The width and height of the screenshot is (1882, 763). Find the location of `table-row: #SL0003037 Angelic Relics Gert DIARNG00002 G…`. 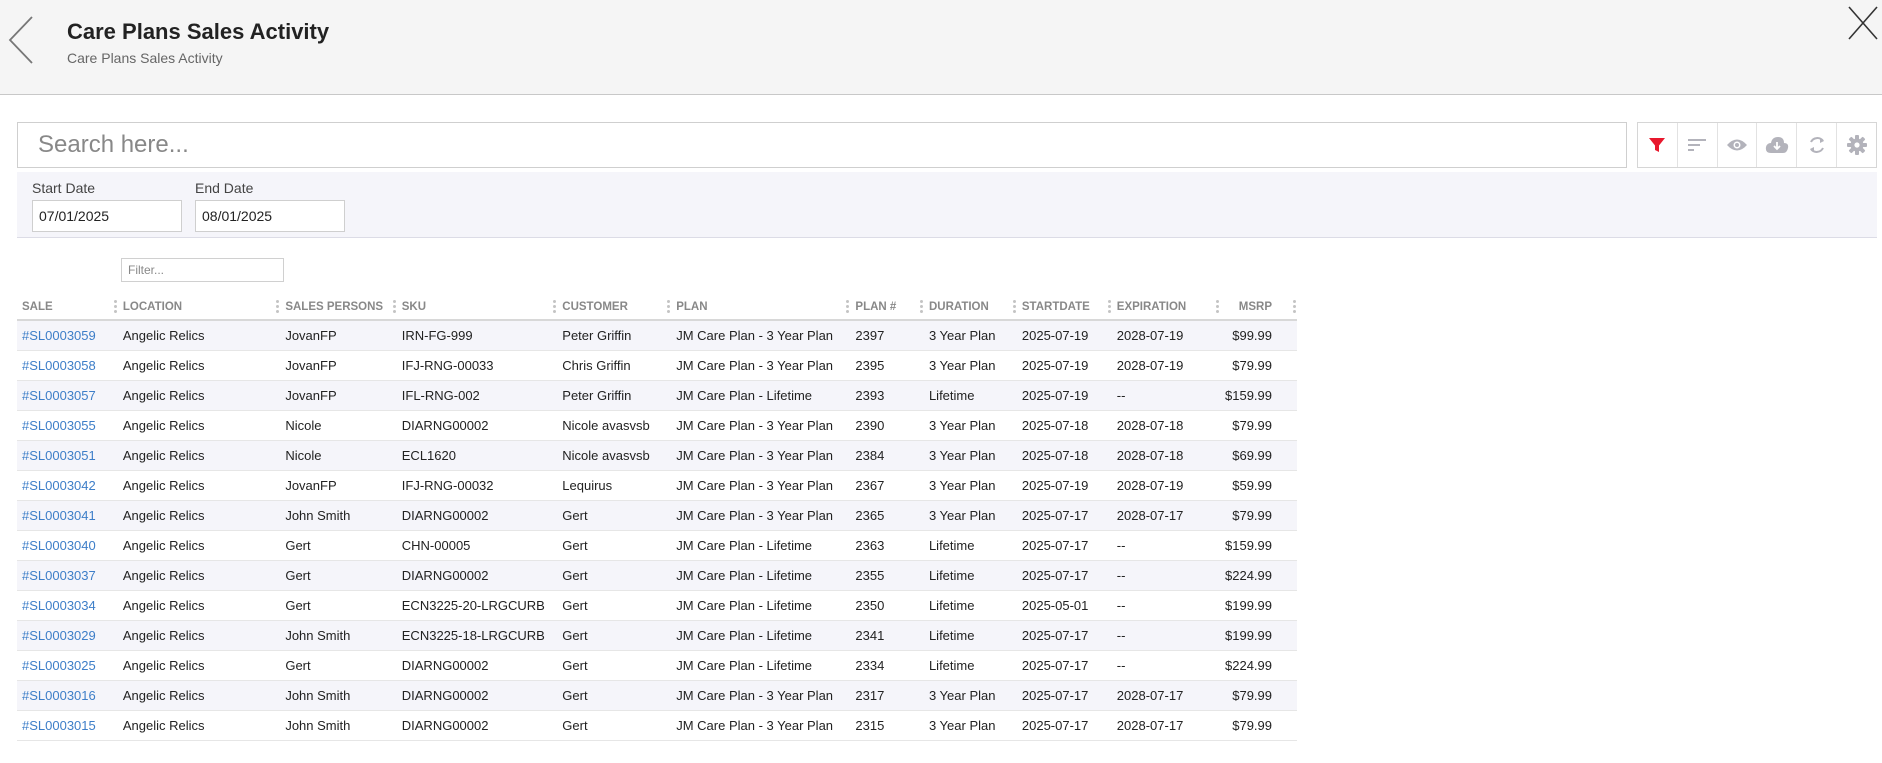

table-row: #SL0003037 Angelic Relics Gert DIARNG00002 G… is located at coordinates (657, 575).